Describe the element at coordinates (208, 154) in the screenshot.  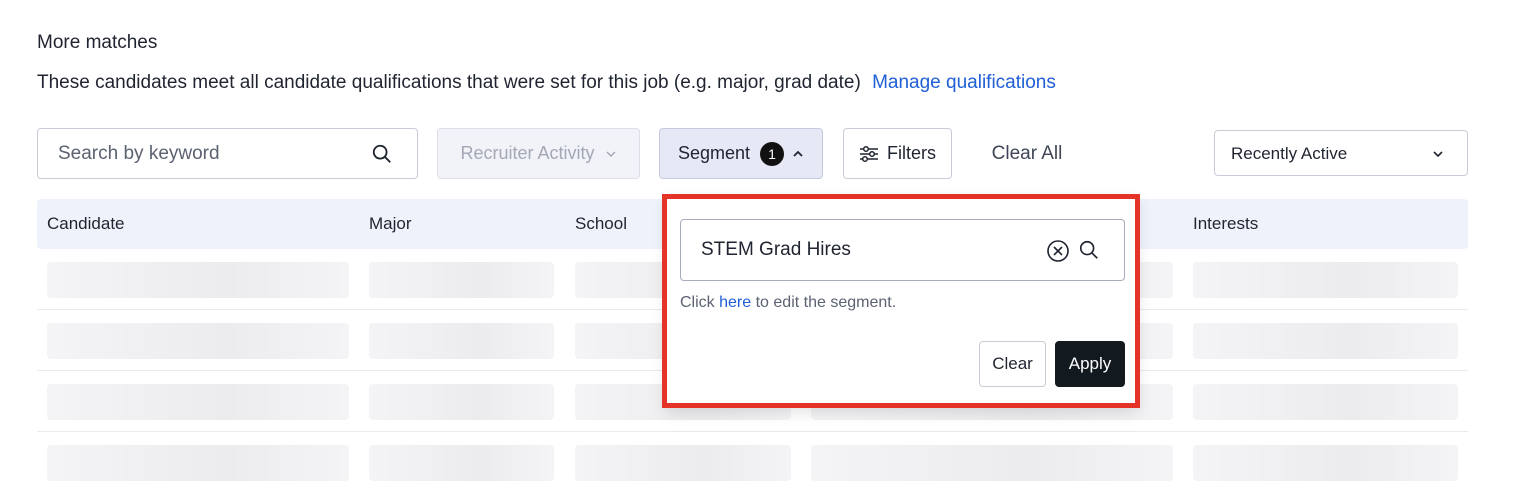
I see `search-input` at that location.